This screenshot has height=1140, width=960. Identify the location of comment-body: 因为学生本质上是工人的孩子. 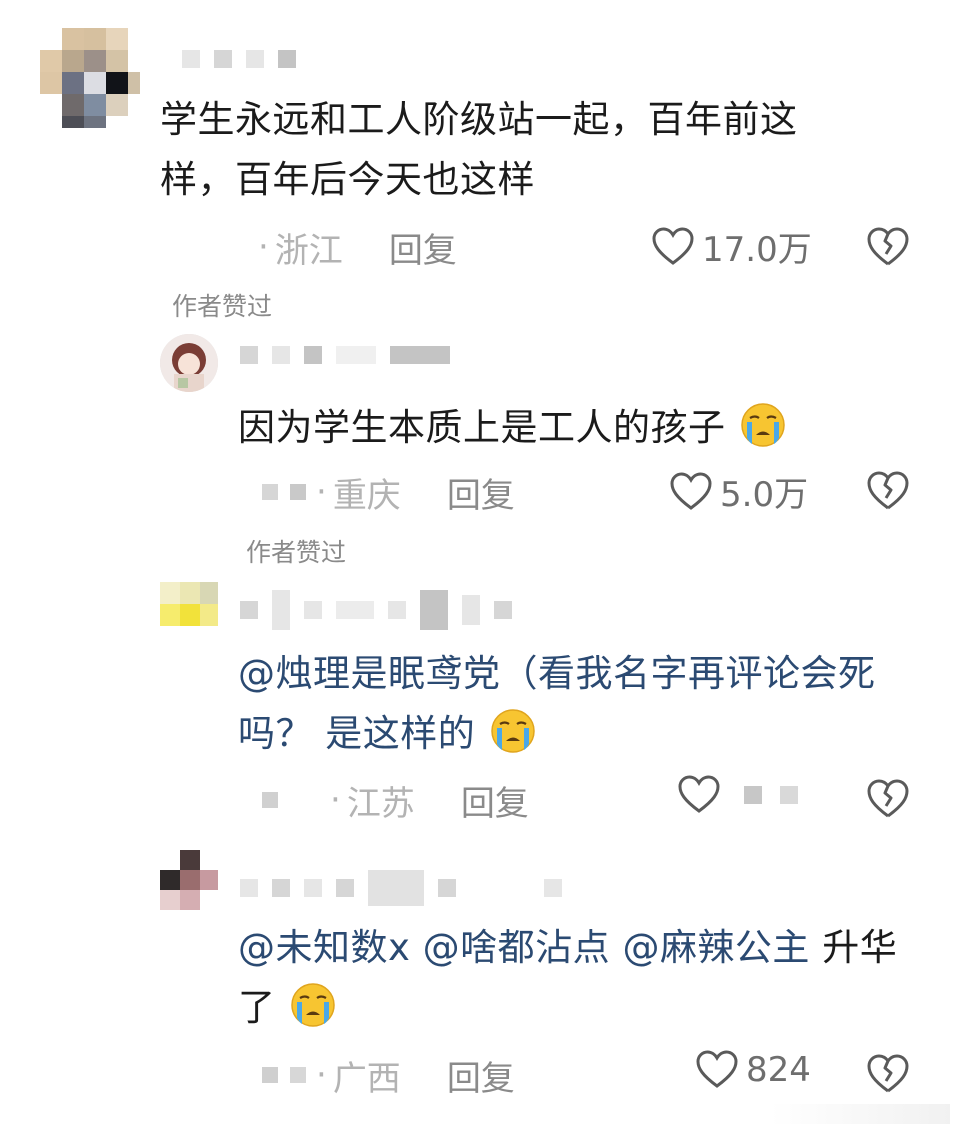
(482, 427).